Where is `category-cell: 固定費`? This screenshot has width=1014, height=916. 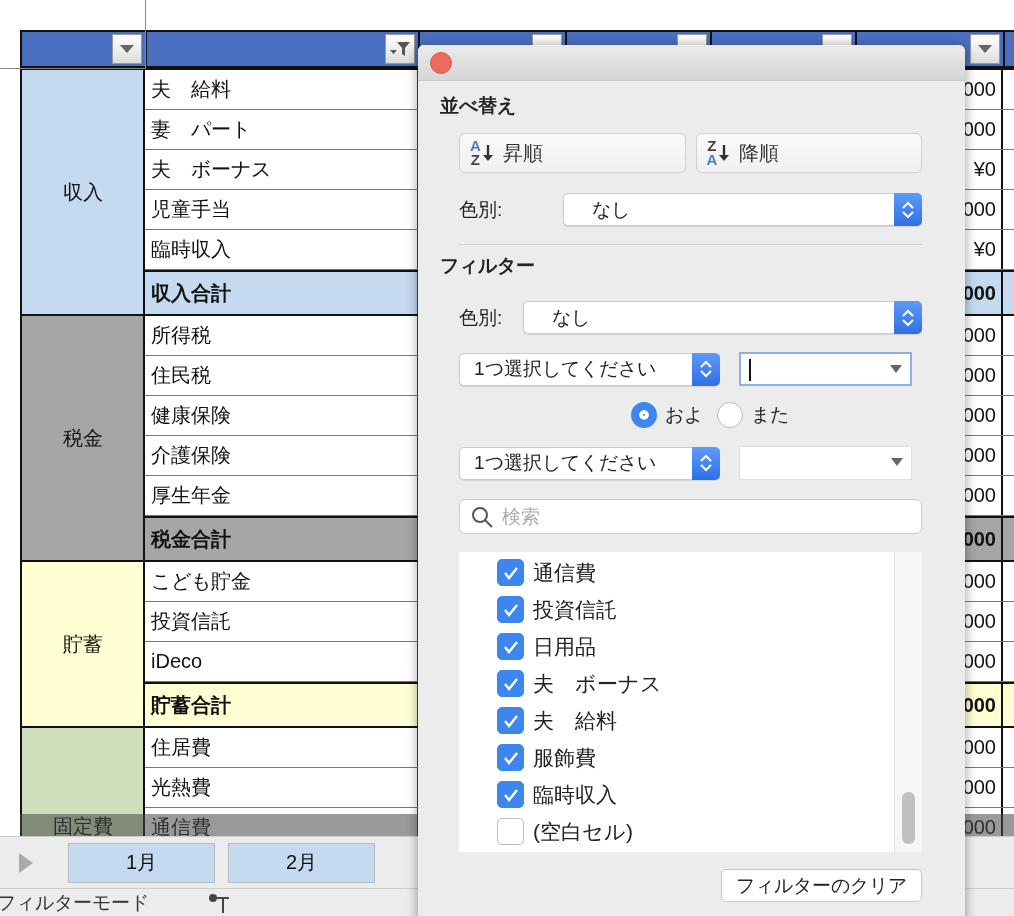
category-cell: 固定費 is located at coordinates (82, 782).